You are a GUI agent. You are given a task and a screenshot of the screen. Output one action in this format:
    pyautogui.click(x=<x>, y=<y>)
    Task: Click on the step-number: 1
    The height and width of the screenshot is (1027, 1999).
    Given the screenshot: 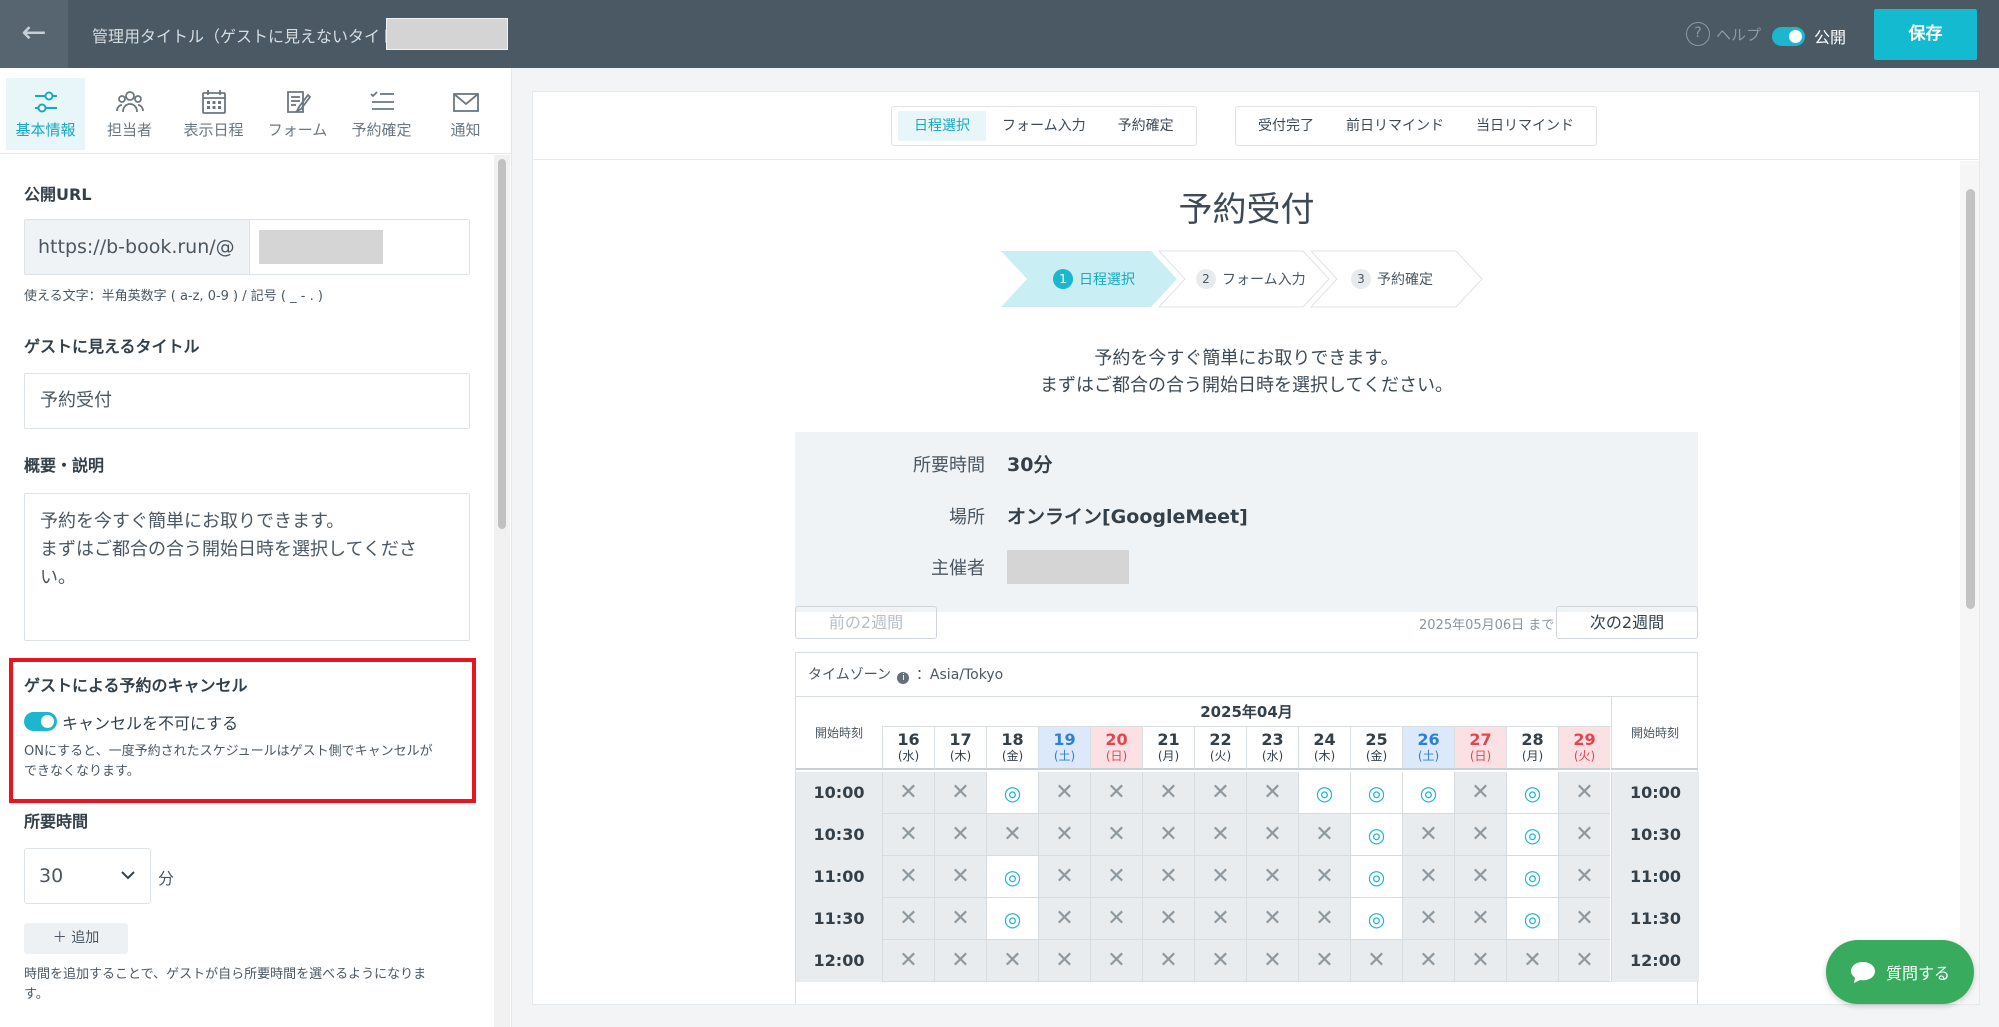 What is the action you would take?
    pyautogui.click(x=1063, y=279)
    